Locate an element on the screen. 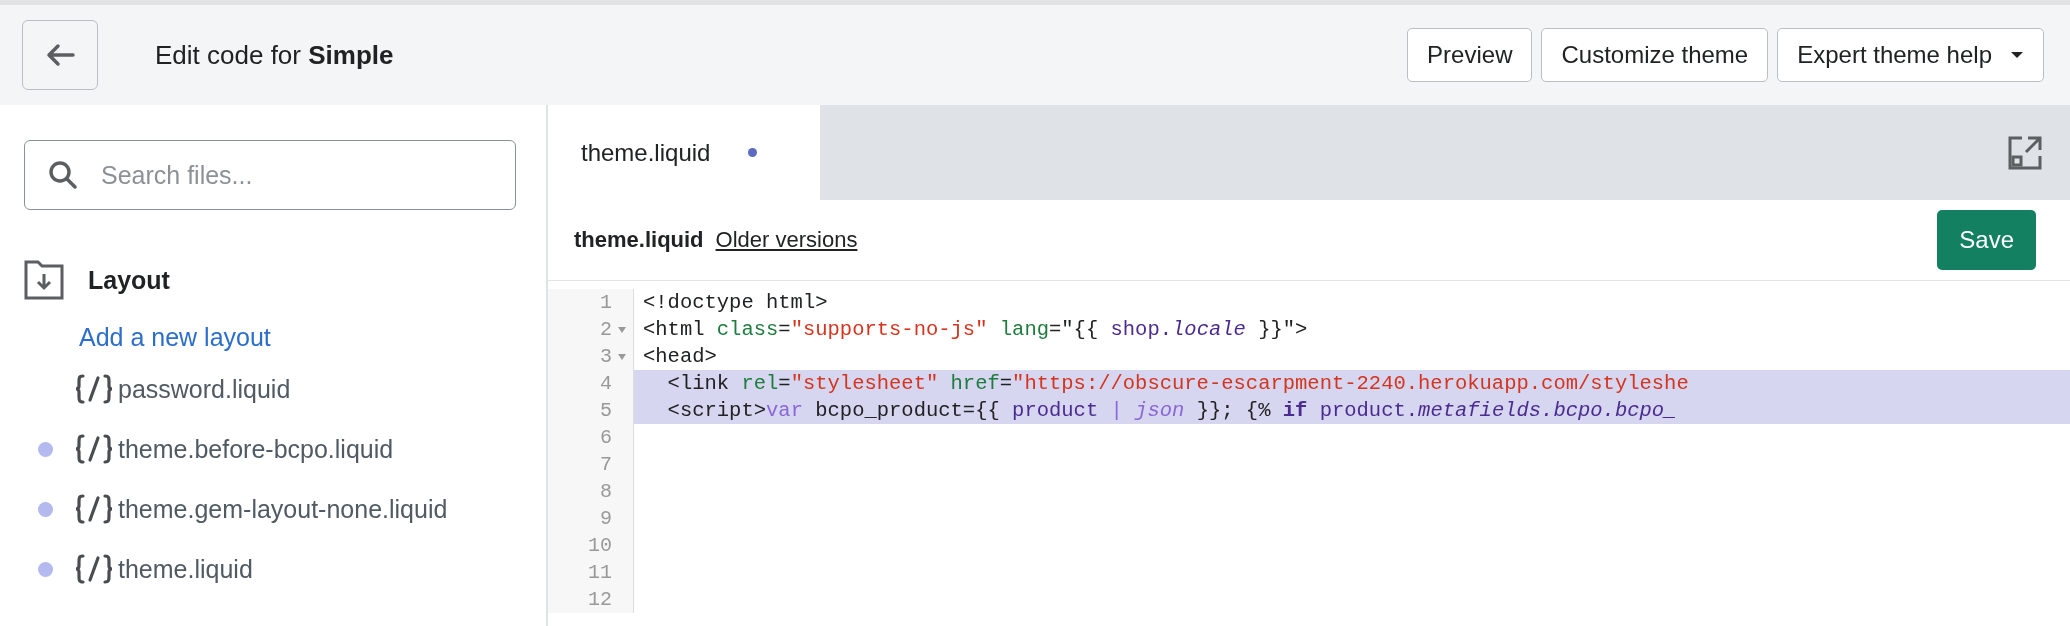 The image size is (2070, 626). header-button: Preview is located at coordinates (1470, 55).